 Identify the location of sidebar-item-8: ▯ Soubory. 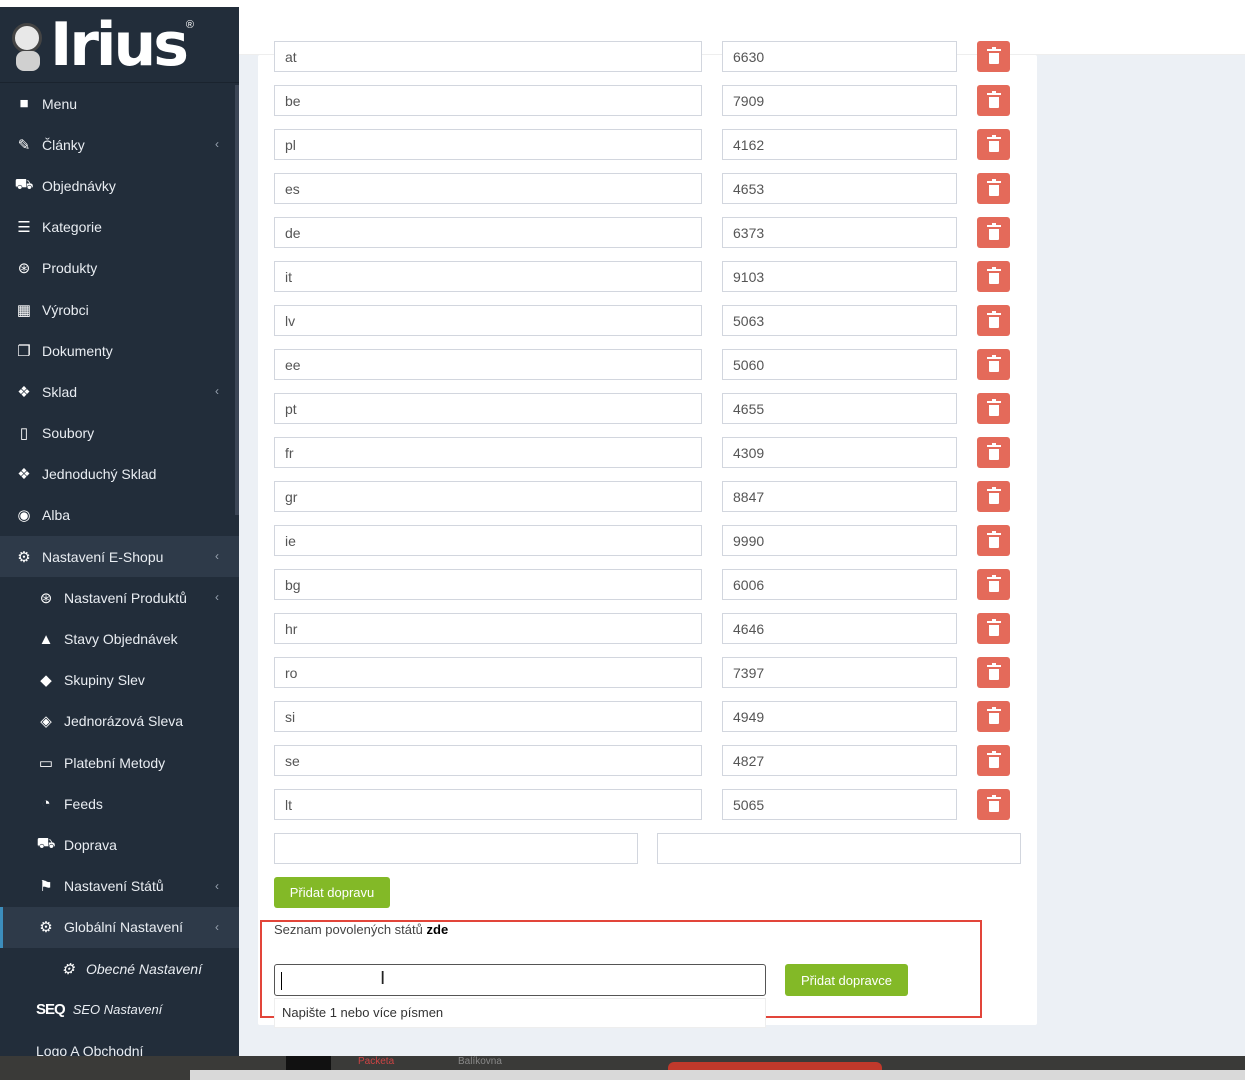
(119, 433).